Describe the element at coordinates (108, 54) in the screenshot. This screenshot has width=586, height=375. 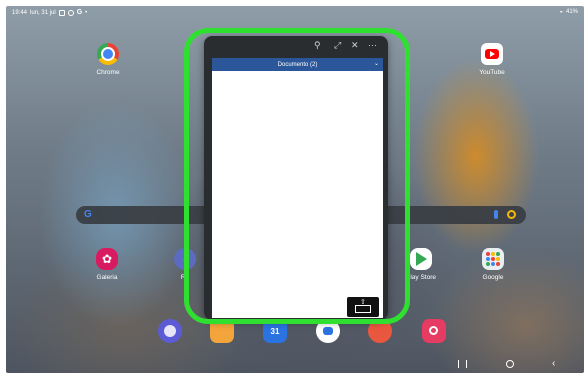
I see `chrome-icon` at that location.